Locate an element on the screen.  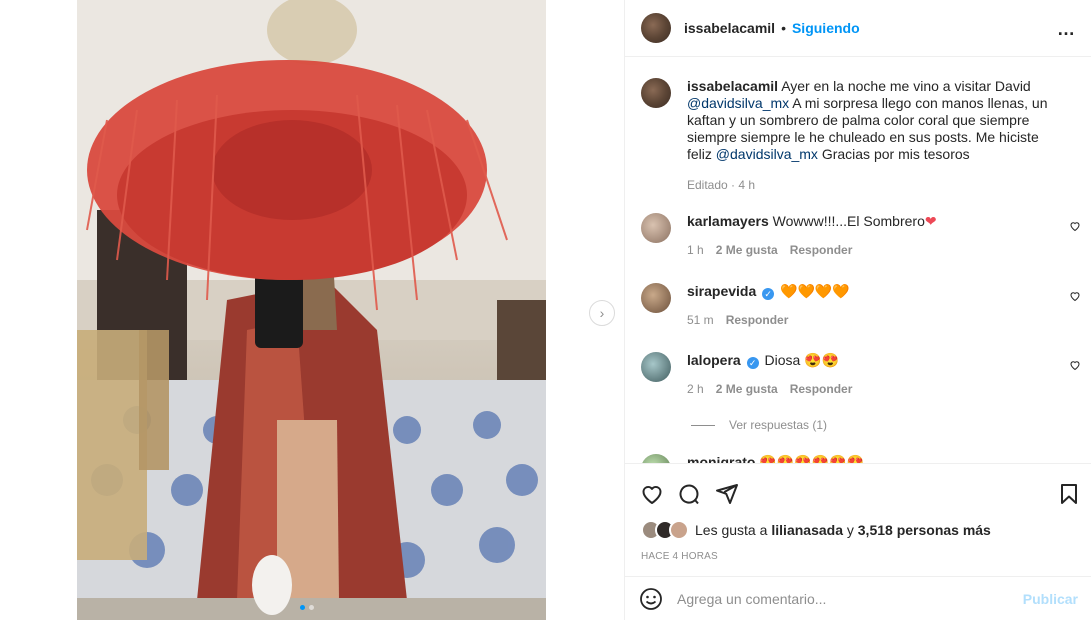
comment-emoji: 😍😍 is located at coordinates (822, 360).